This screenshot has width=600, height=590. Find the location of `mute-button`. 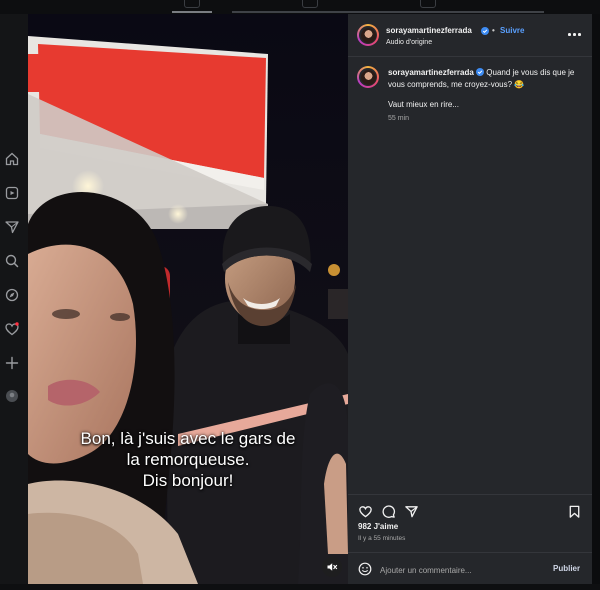

mute-button is located at coordinates (332, 567).